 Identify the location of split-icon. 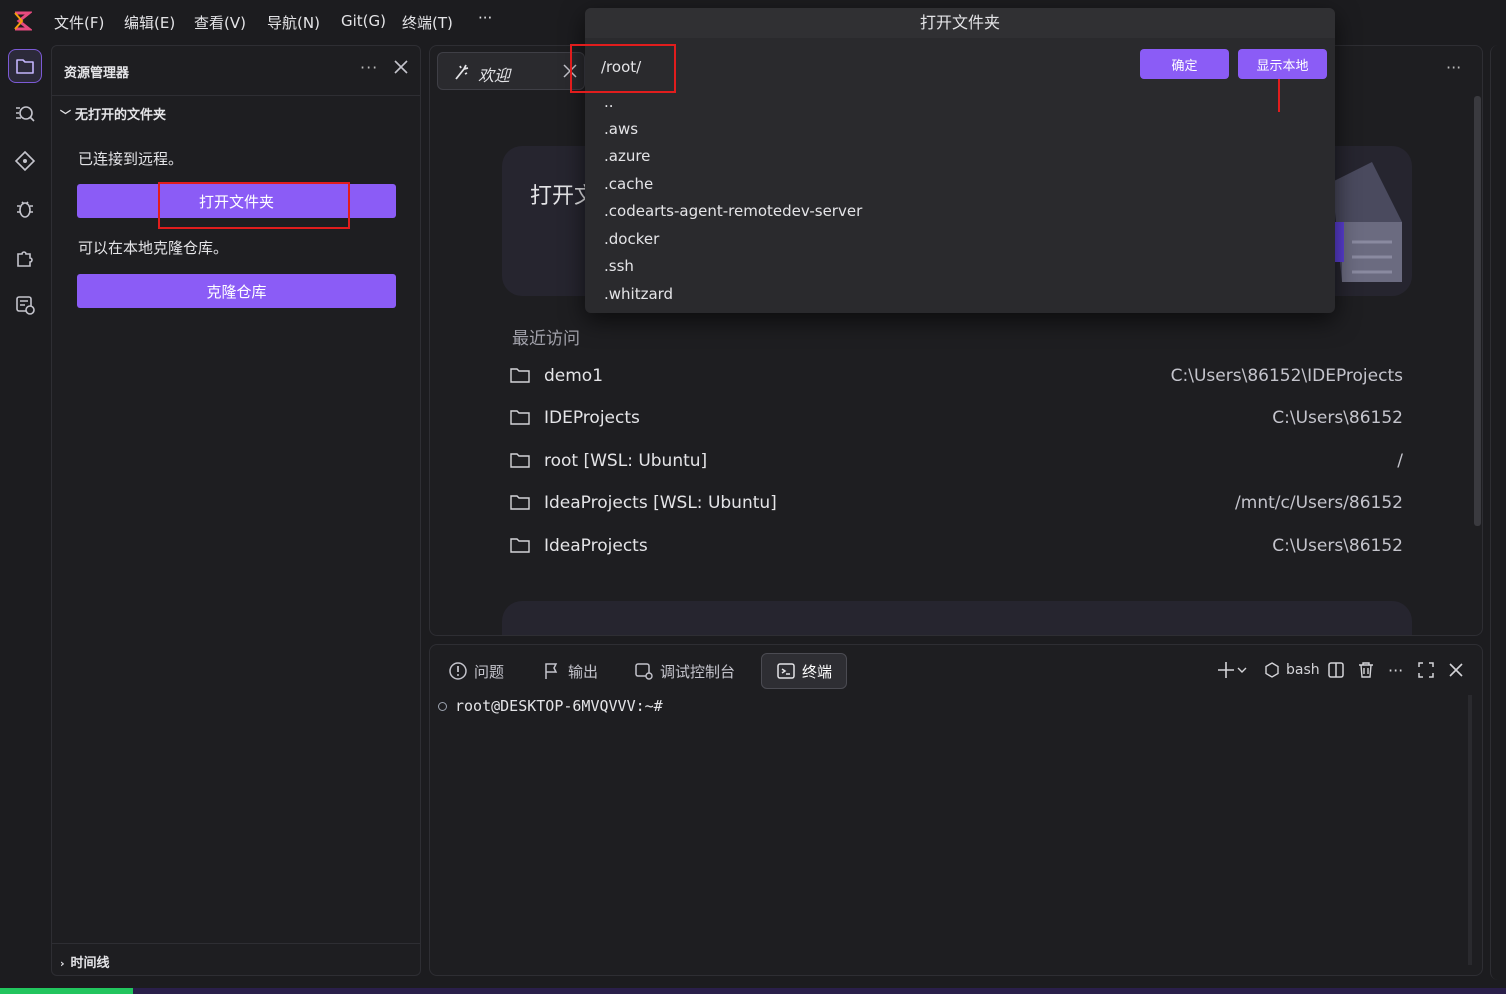
(1336, 670).